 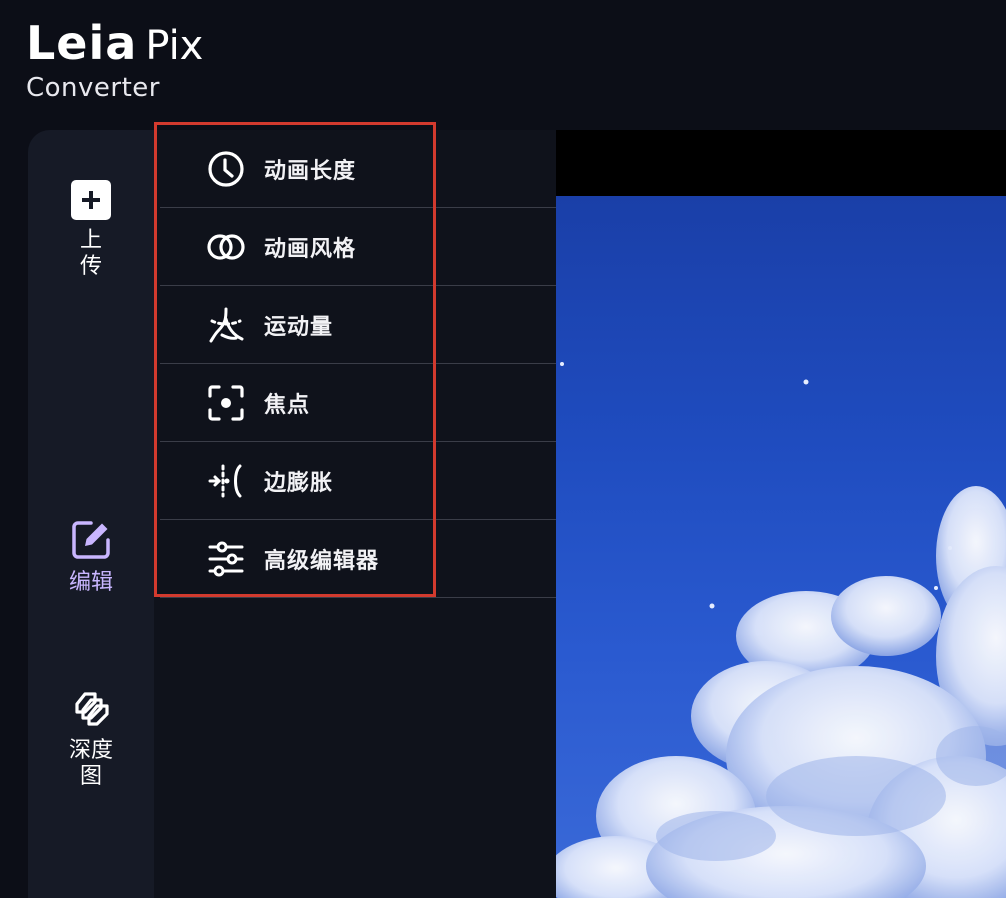 I want to click on left-rail: 上传 编辑 深度图, so click(x=91, y=514).